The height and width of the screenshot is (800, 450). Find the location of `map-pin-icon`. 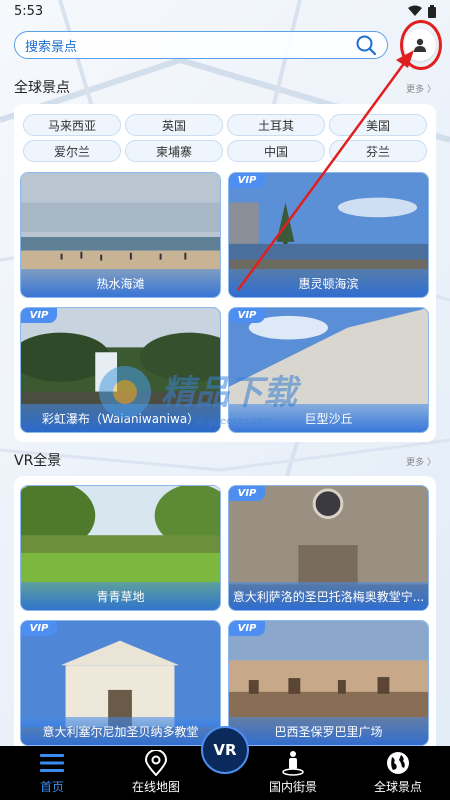

map-pin-icon is located at coordinates (156, 763).